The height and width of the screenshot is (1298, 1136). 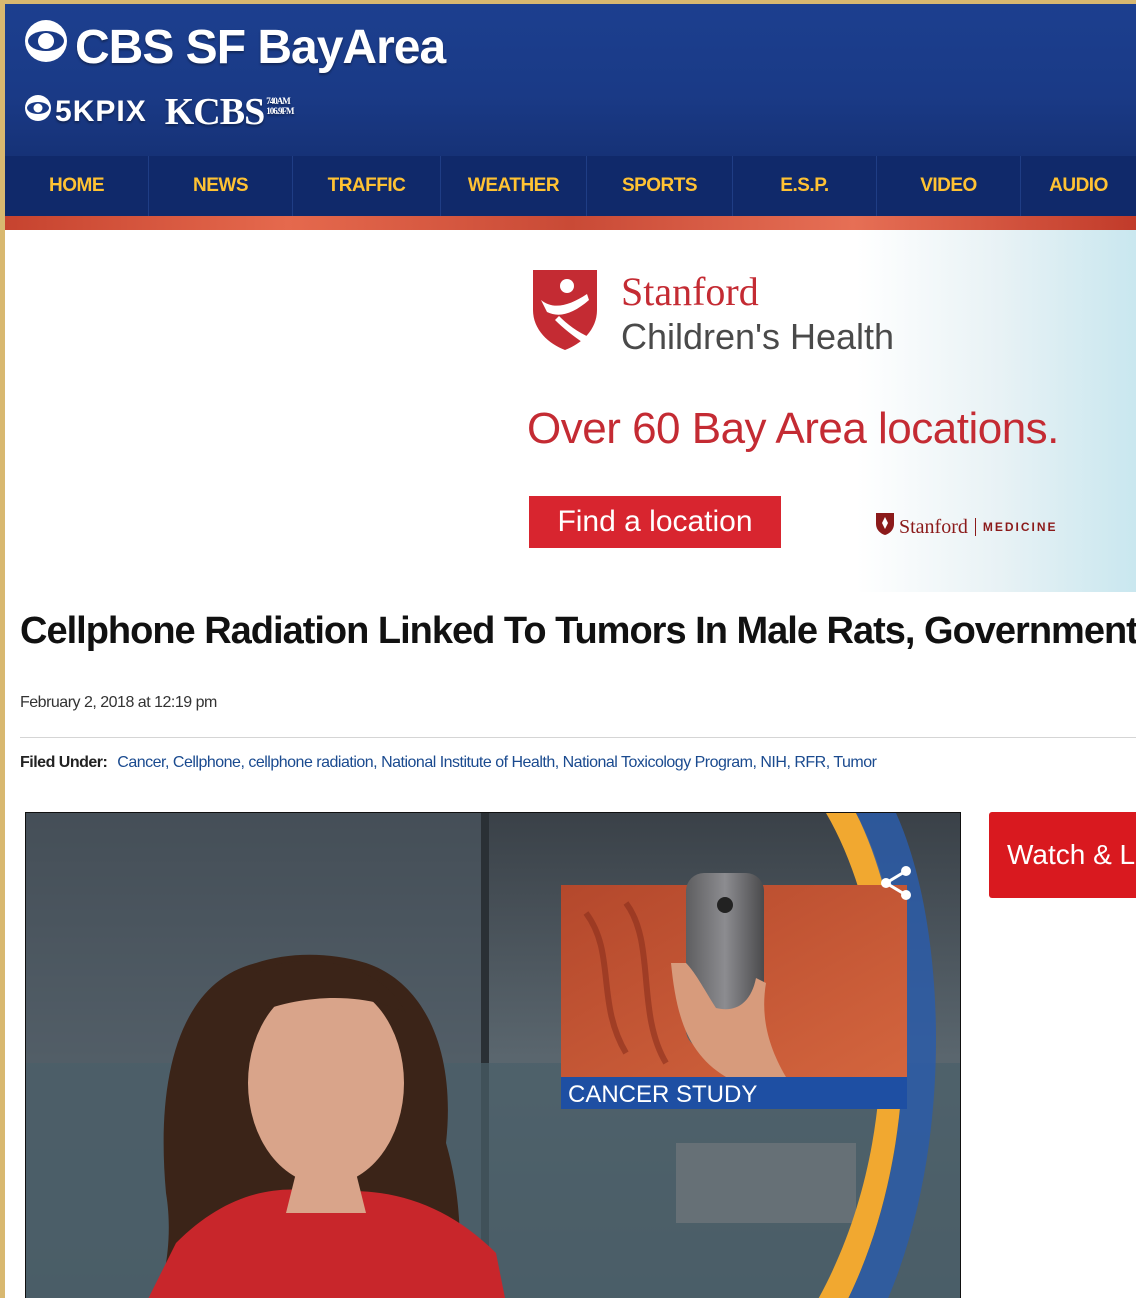 I want to click on kcbs-logo: KCBS 740AM 106.9FM, so click(x=229, y=112).